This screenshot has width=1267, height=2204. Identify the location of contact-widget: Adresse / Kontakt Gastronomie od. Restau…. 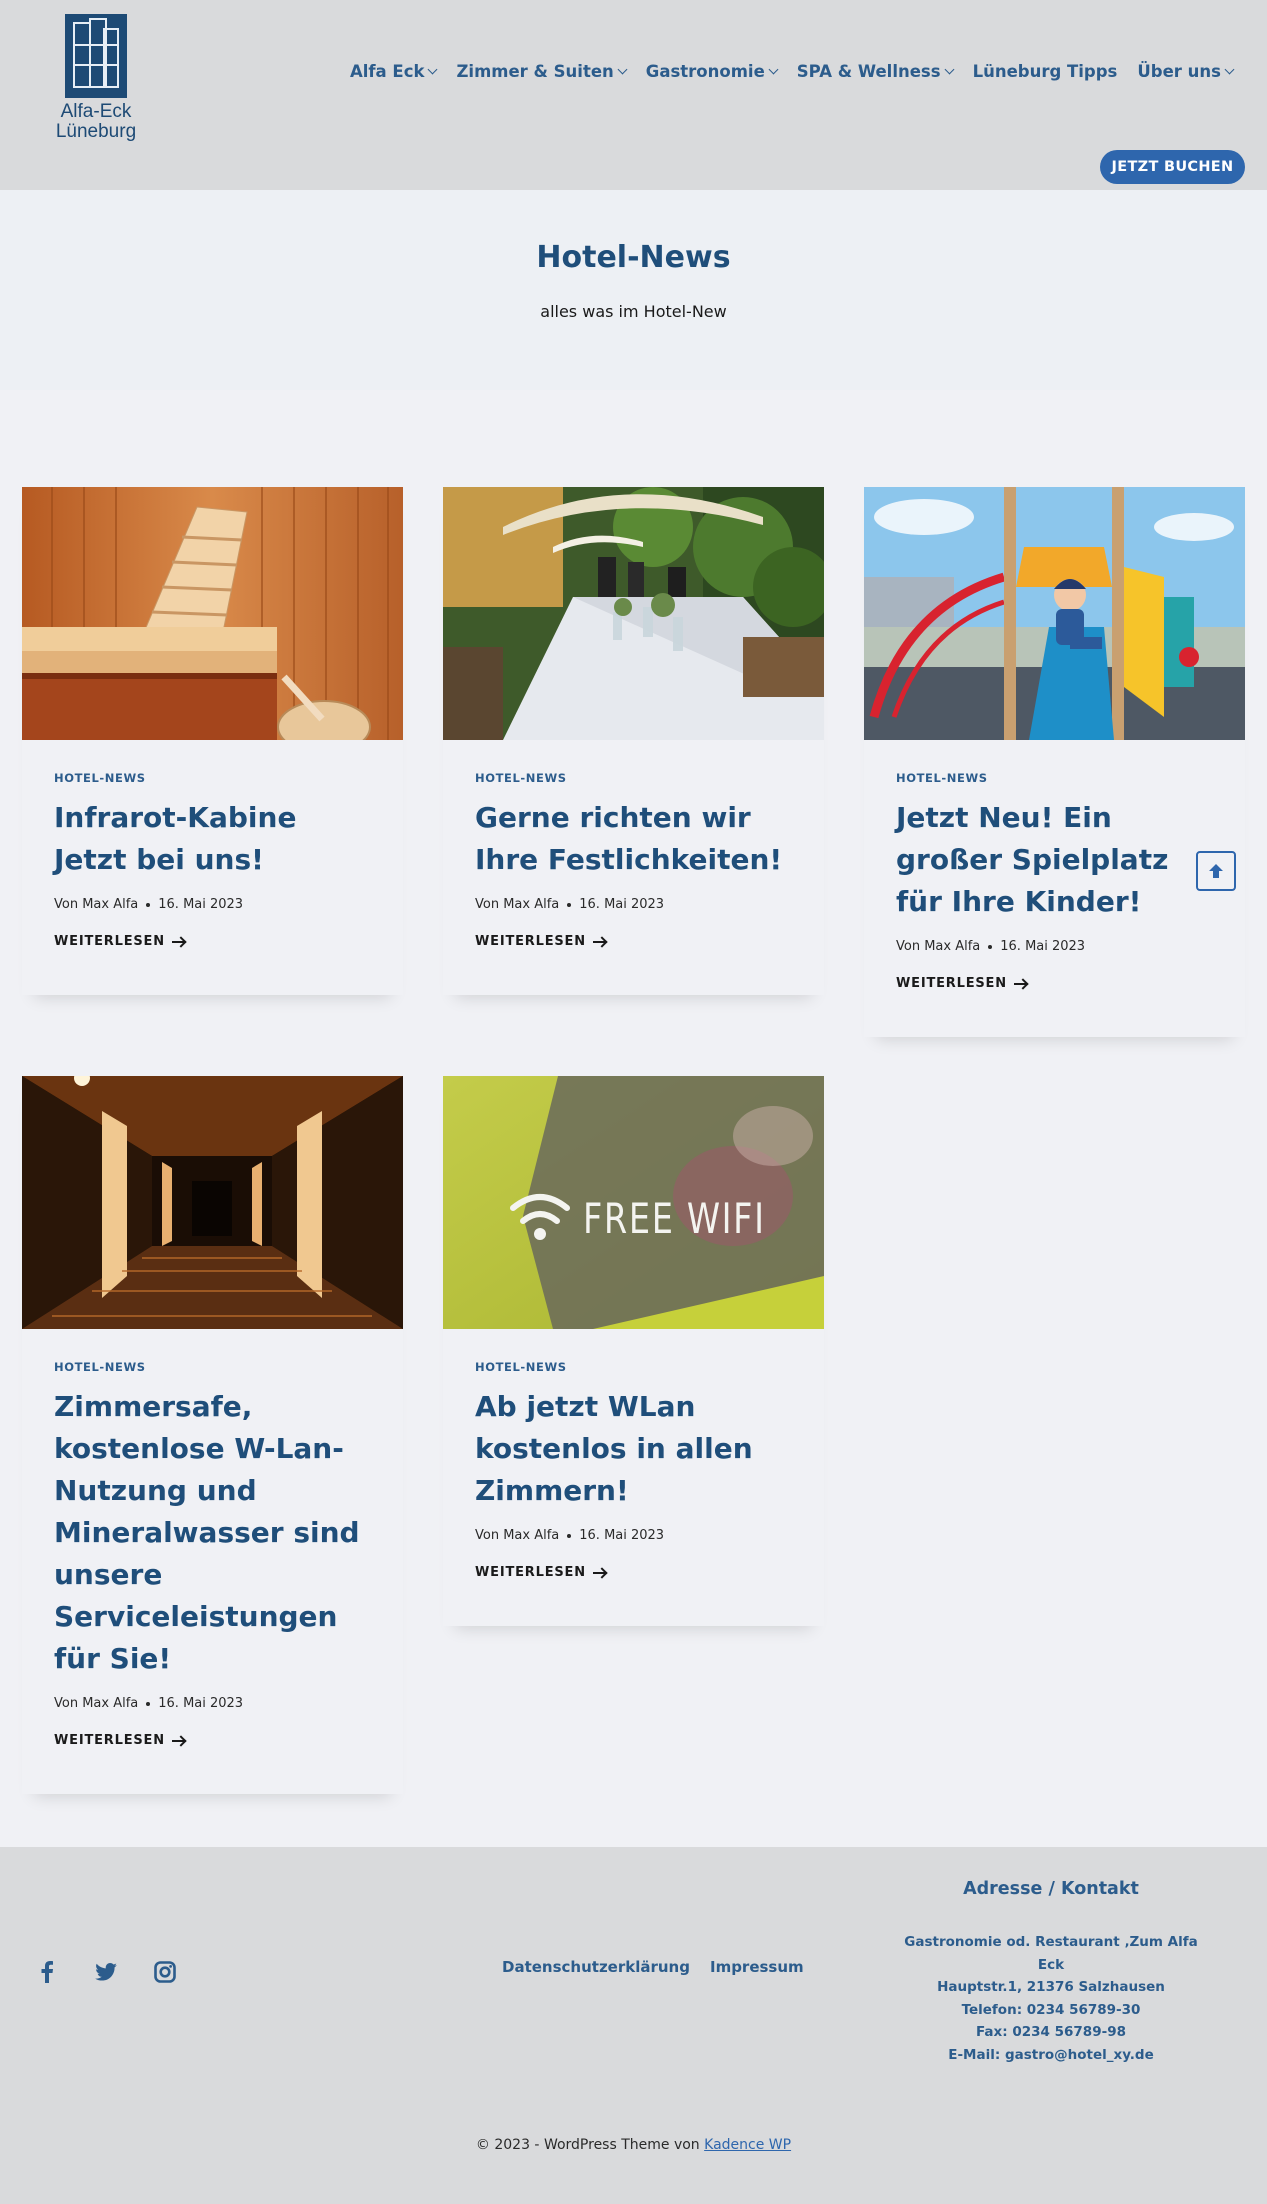
(1051, 1972).